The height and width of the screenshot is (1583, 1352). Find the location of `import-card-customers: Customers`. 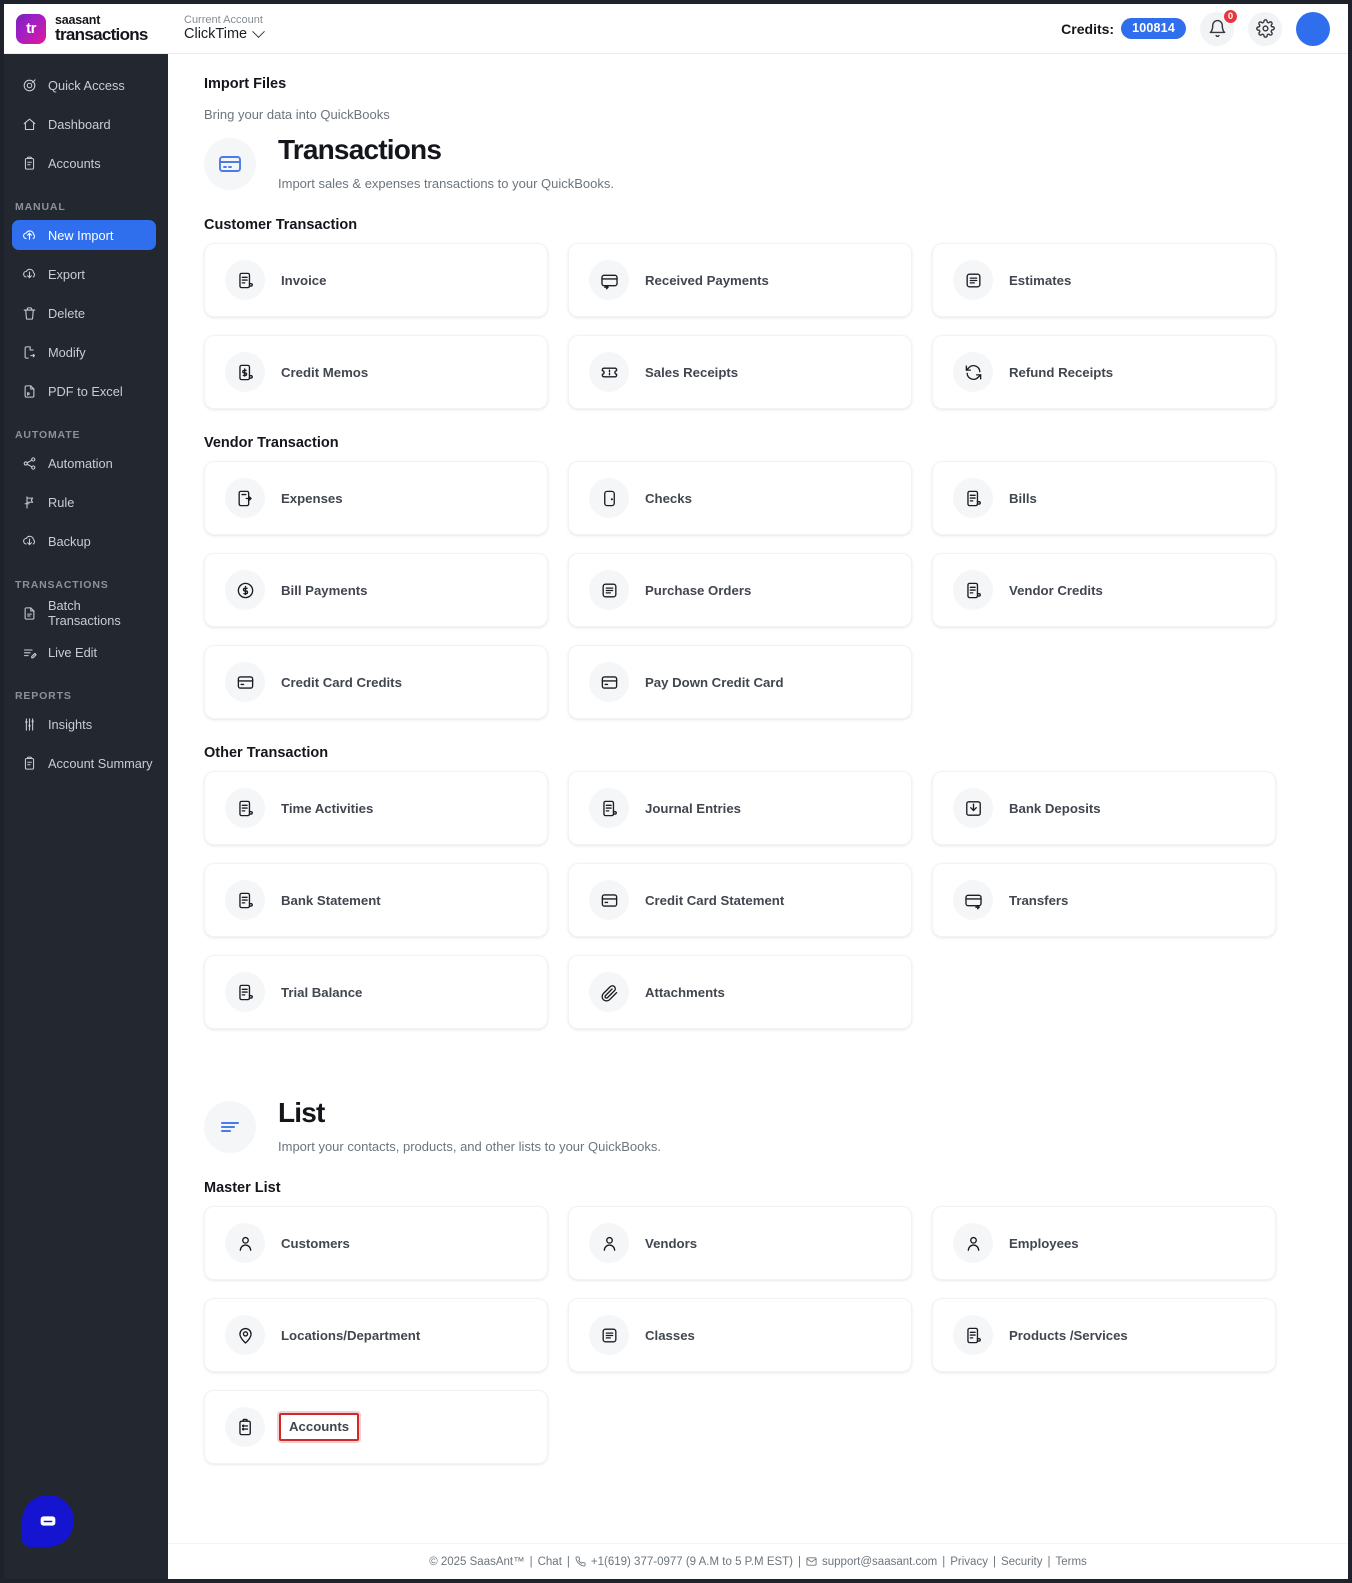

import-card-customers: Customers is located at coordinates (376, 1243).